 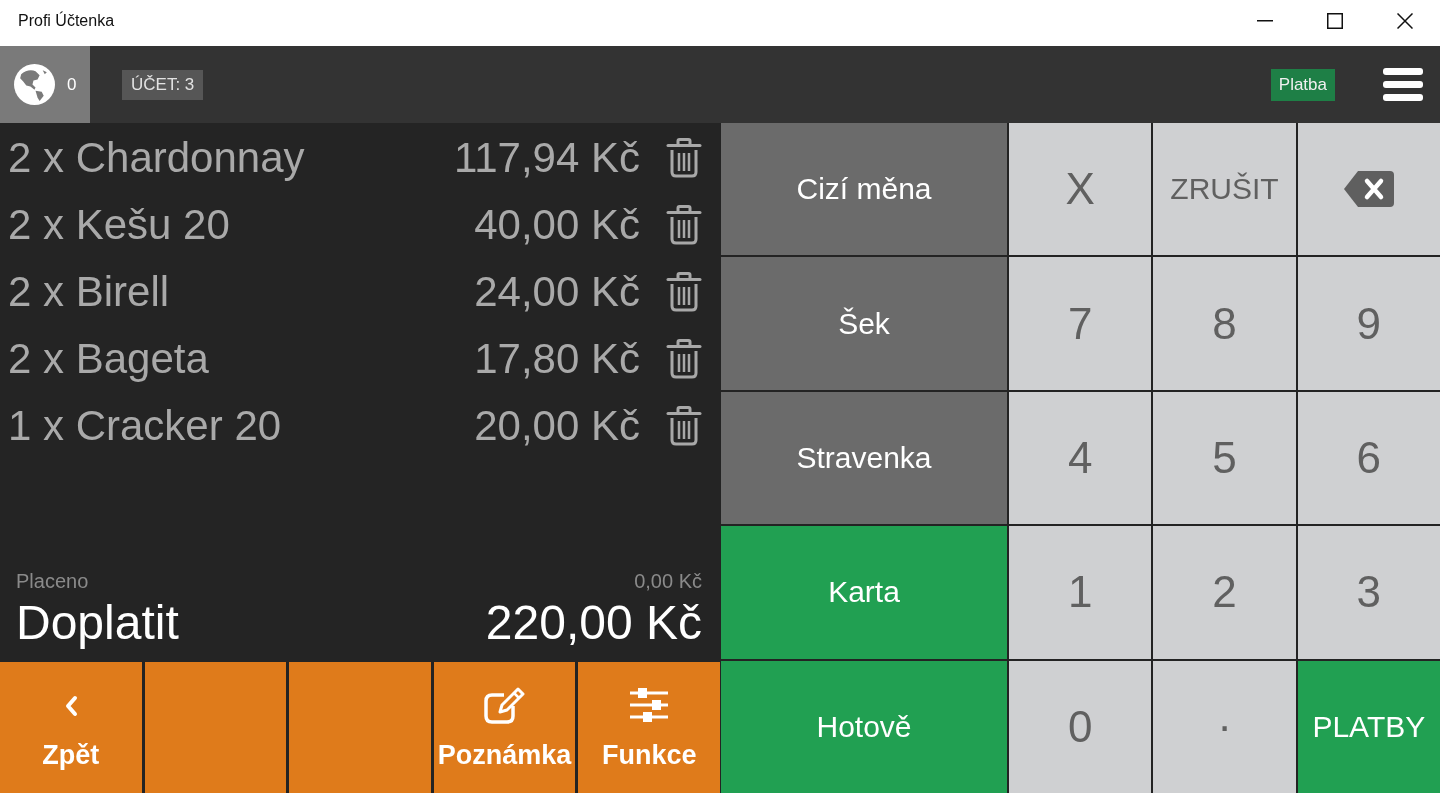 I want to click on due-label: Doplatit, so click(x=97, y=623).